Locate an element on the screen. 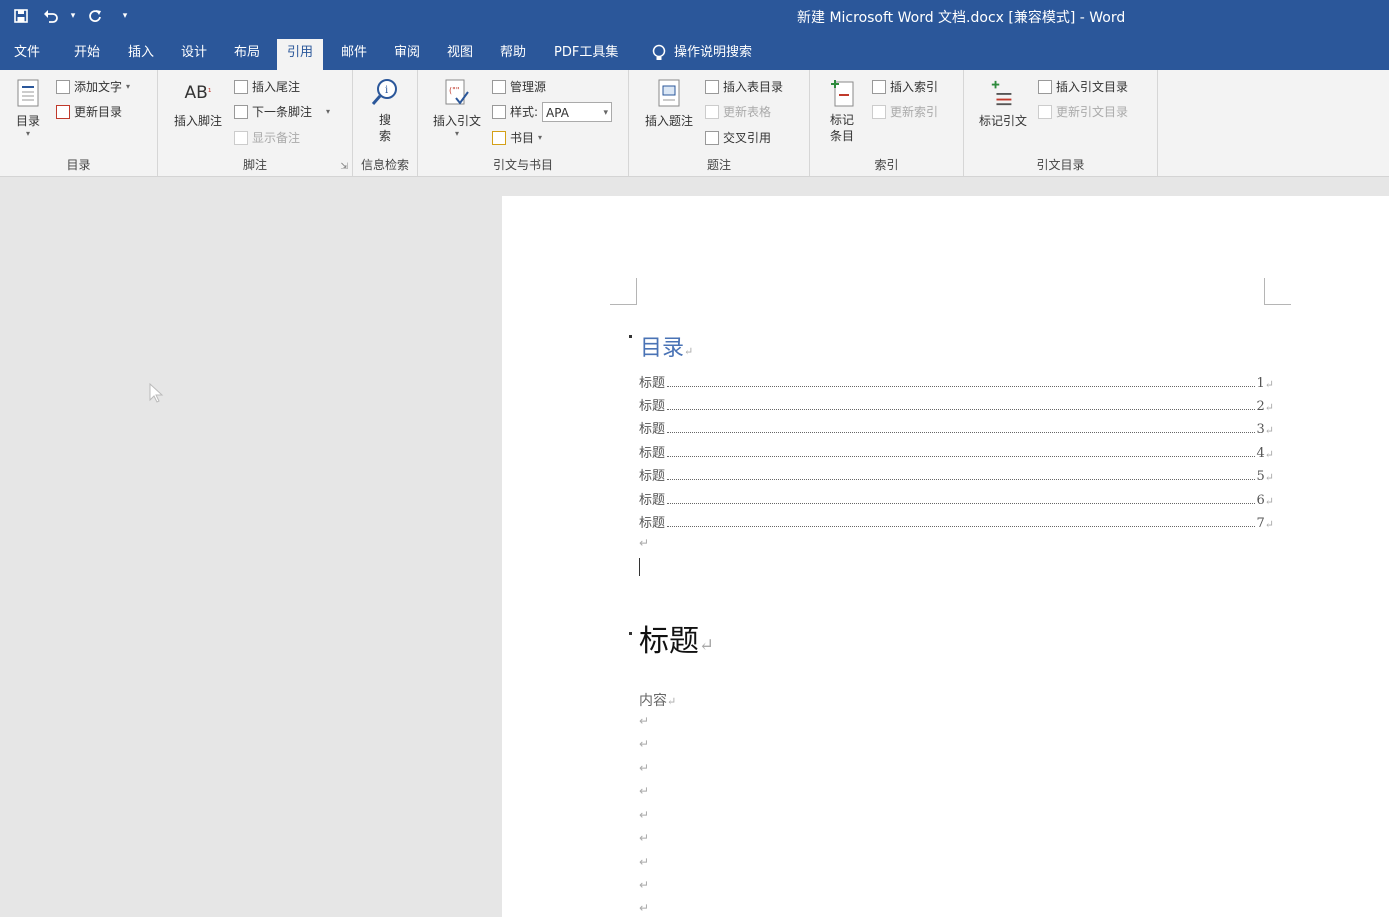  insert-toa-button: 插入引文目录 is located at coordinates (1083, 87).